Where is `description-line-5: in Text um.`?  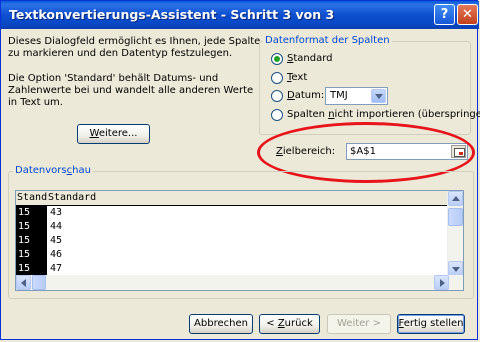
description-line-5: in Text um. is located at coordinates (35, 102).